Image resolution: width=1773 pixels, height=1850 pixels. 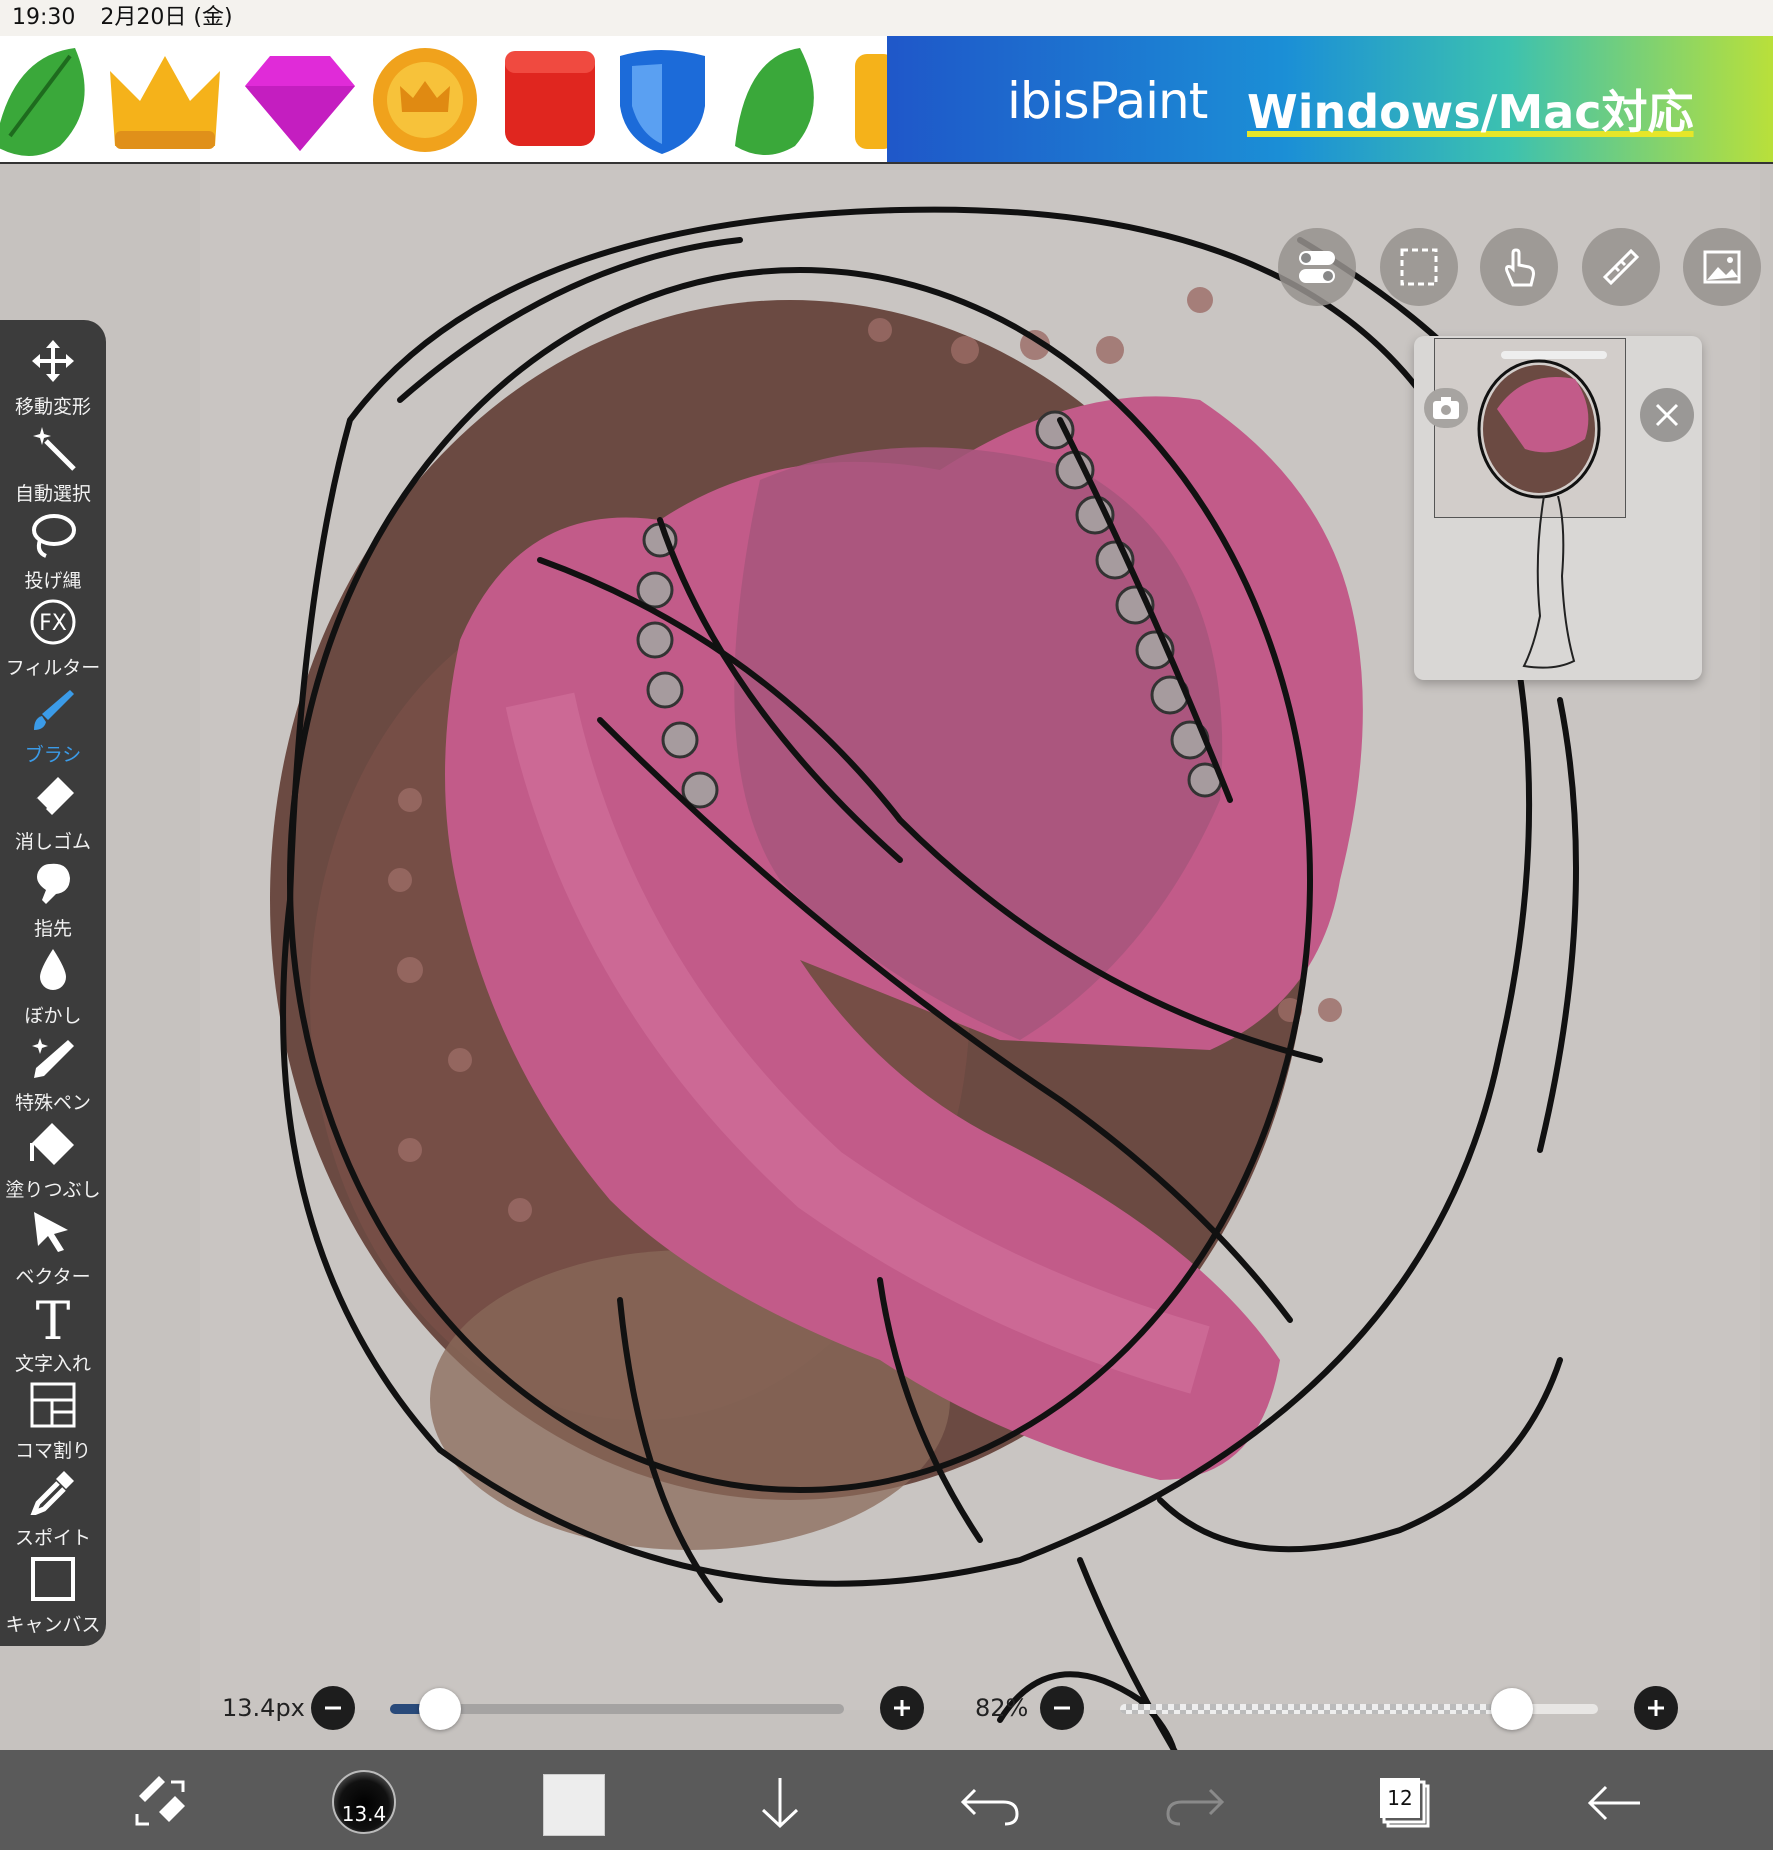 What do you see at coordinates (52, 1493) in the screenshot?
I see `eyedropper-icon` at bounding box center [52, 1493].